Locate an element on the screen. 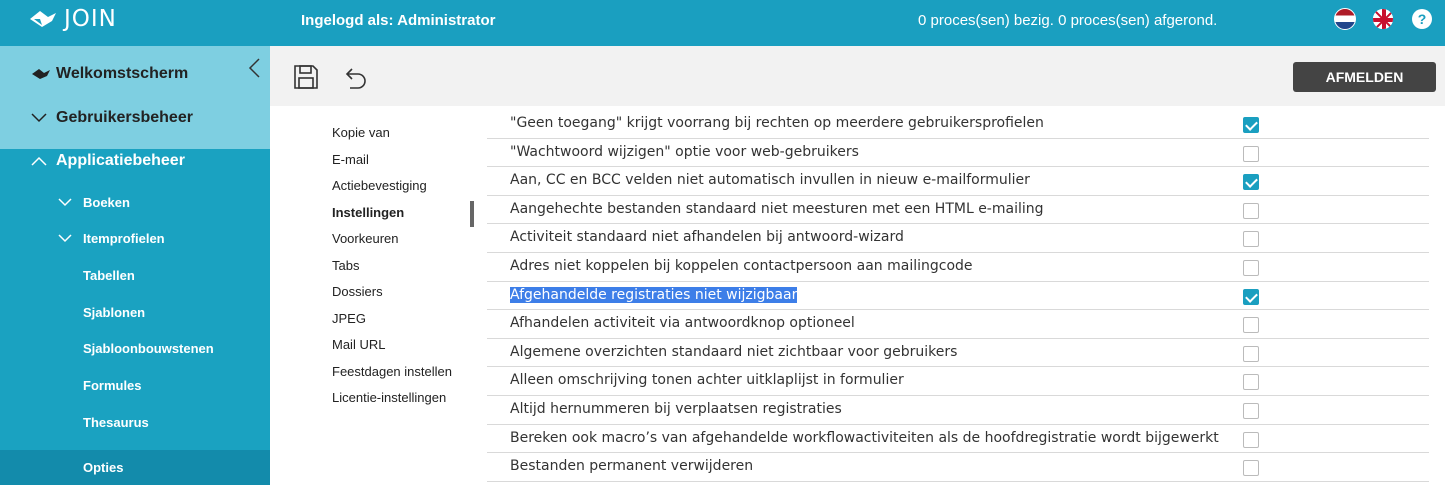 The width and height of the screenshot is (1445, 485). sidebar-item-label: Welkomstscherm is located at coordinates (122, 73).